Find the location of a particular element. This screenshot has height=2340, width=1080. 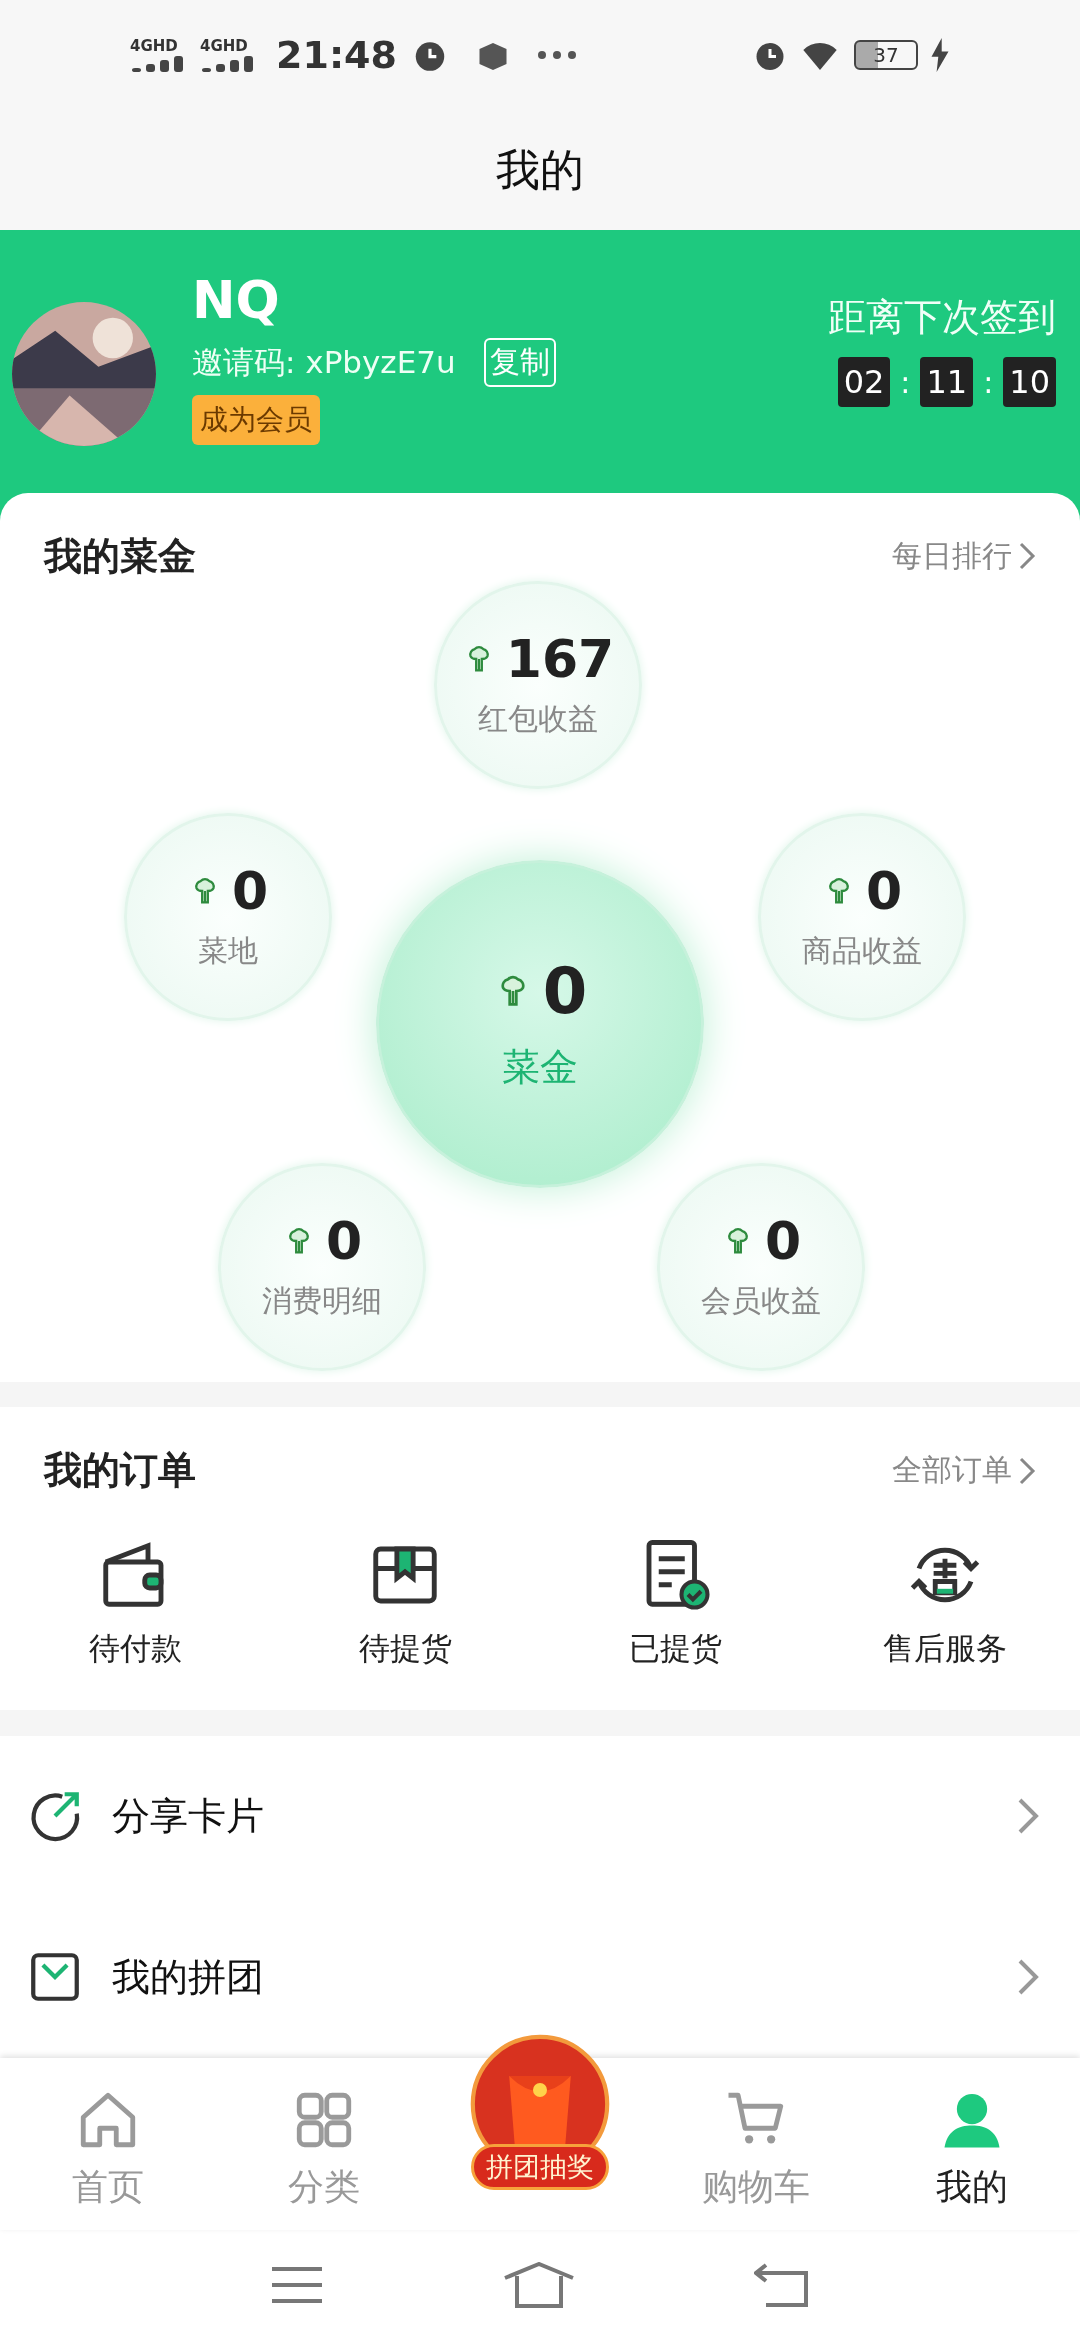

menu-icon is located at coordinates (296, 2285).